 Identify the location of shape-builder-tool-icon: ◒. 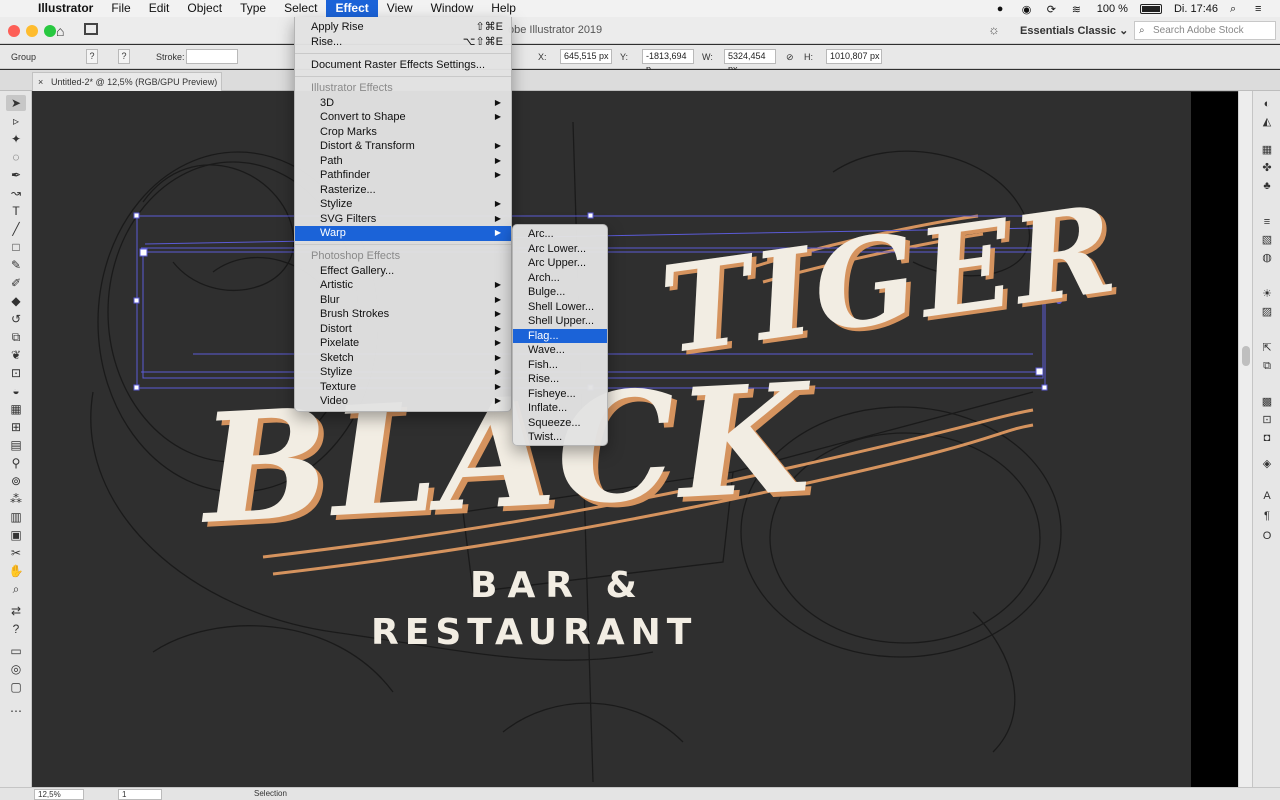
(16, 391).